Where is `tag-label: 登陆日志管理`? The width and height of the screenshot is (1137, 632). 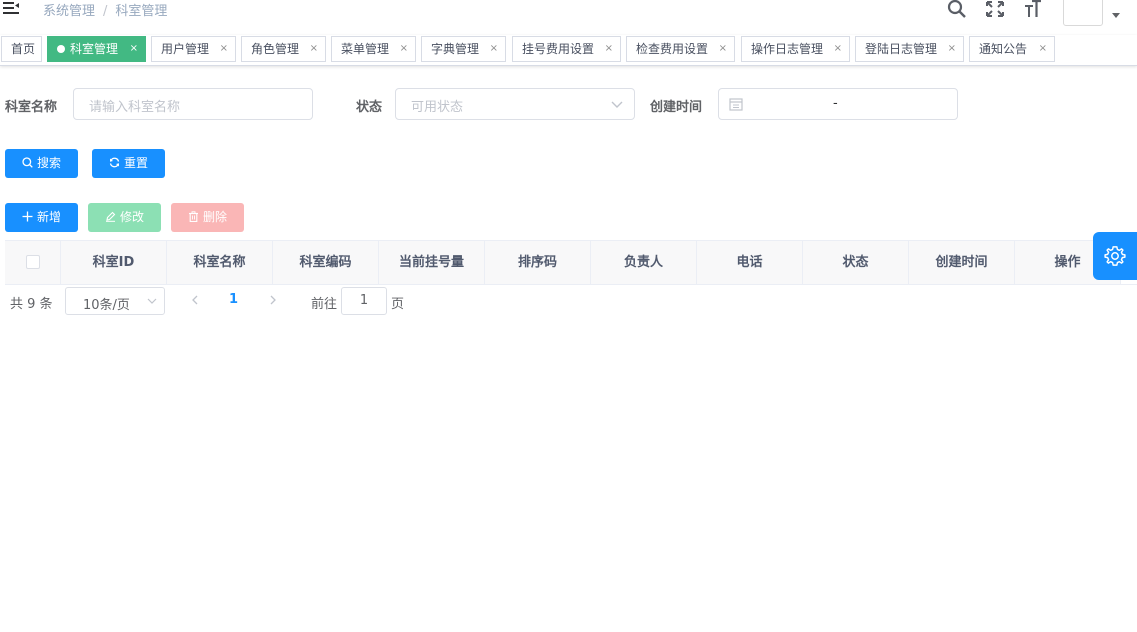 tag-label: 登陆日志管理 is located at coordinates (901, 49).